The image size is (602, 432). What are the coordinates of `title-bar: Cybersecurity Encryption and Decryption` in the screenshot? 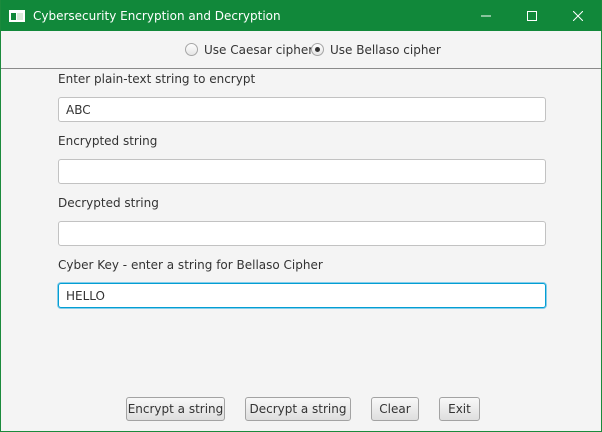 It's located at (301, 15).